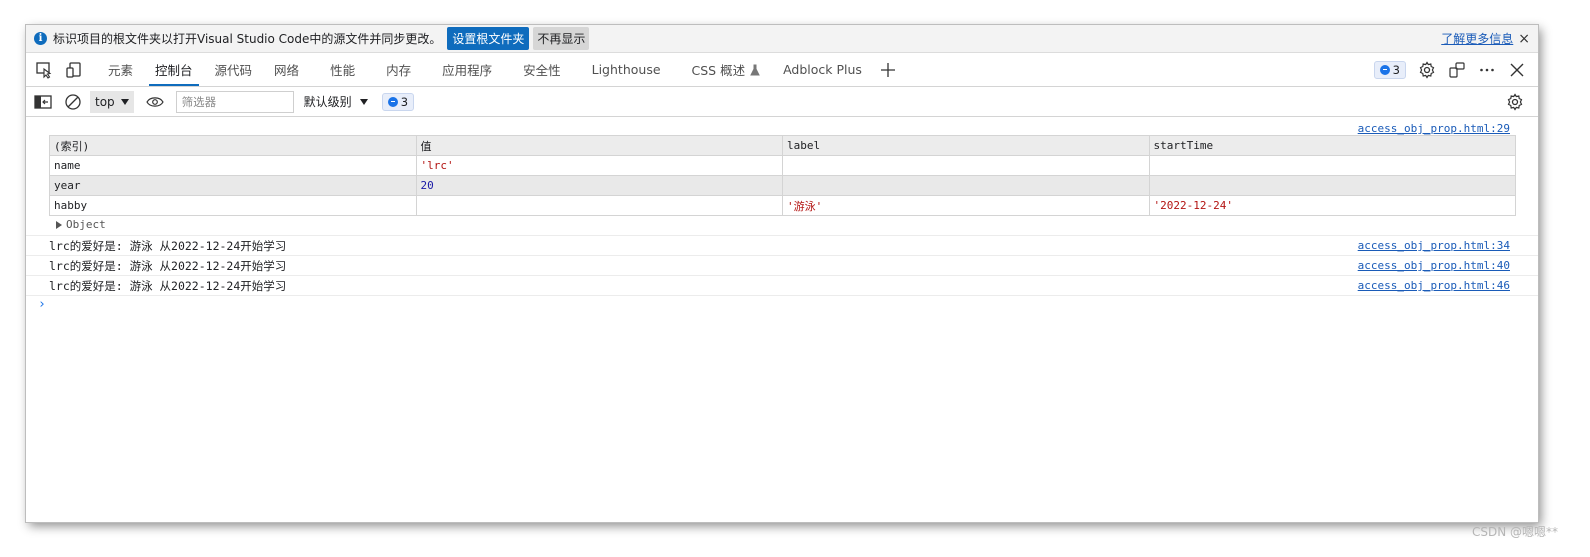 This screenshot has width=1590, height=557. I want to click on log-level-label: 默认级别, so click(327, 102).